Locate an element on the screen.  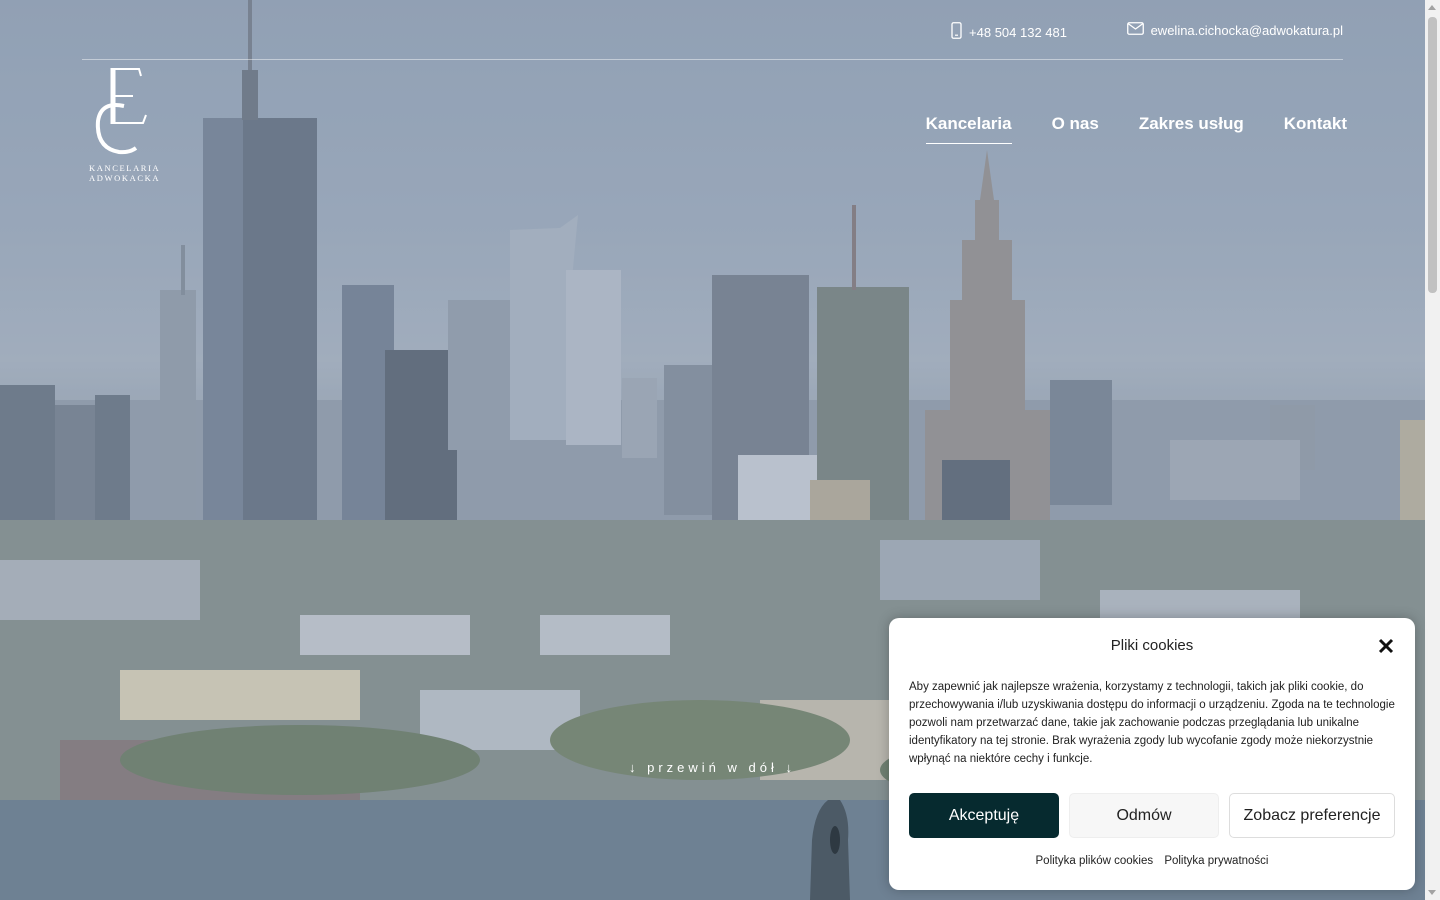
logo-line-1: KANCELARIA is located at coordinates (125, 168).